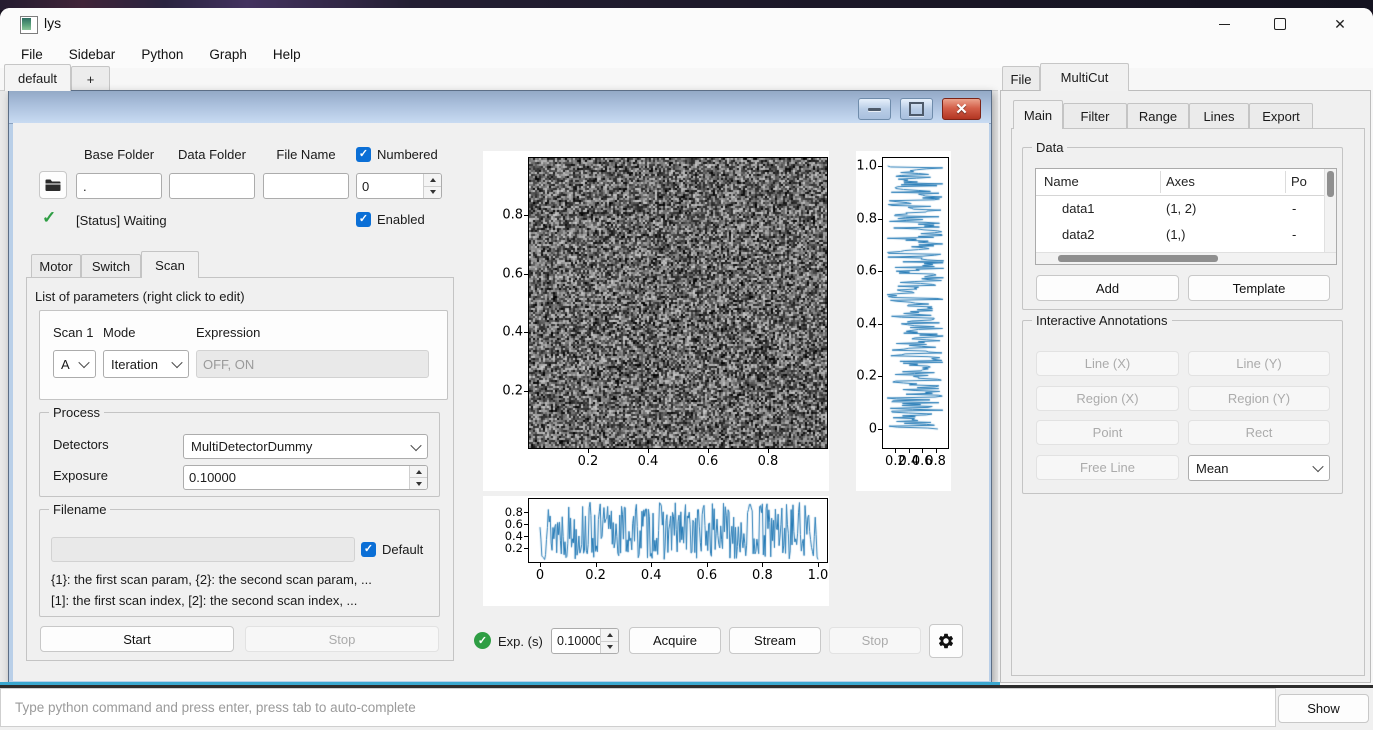 The image size is (1373, 730). I want to click on acquisition-stop-button: Stop, so click(875, 640).